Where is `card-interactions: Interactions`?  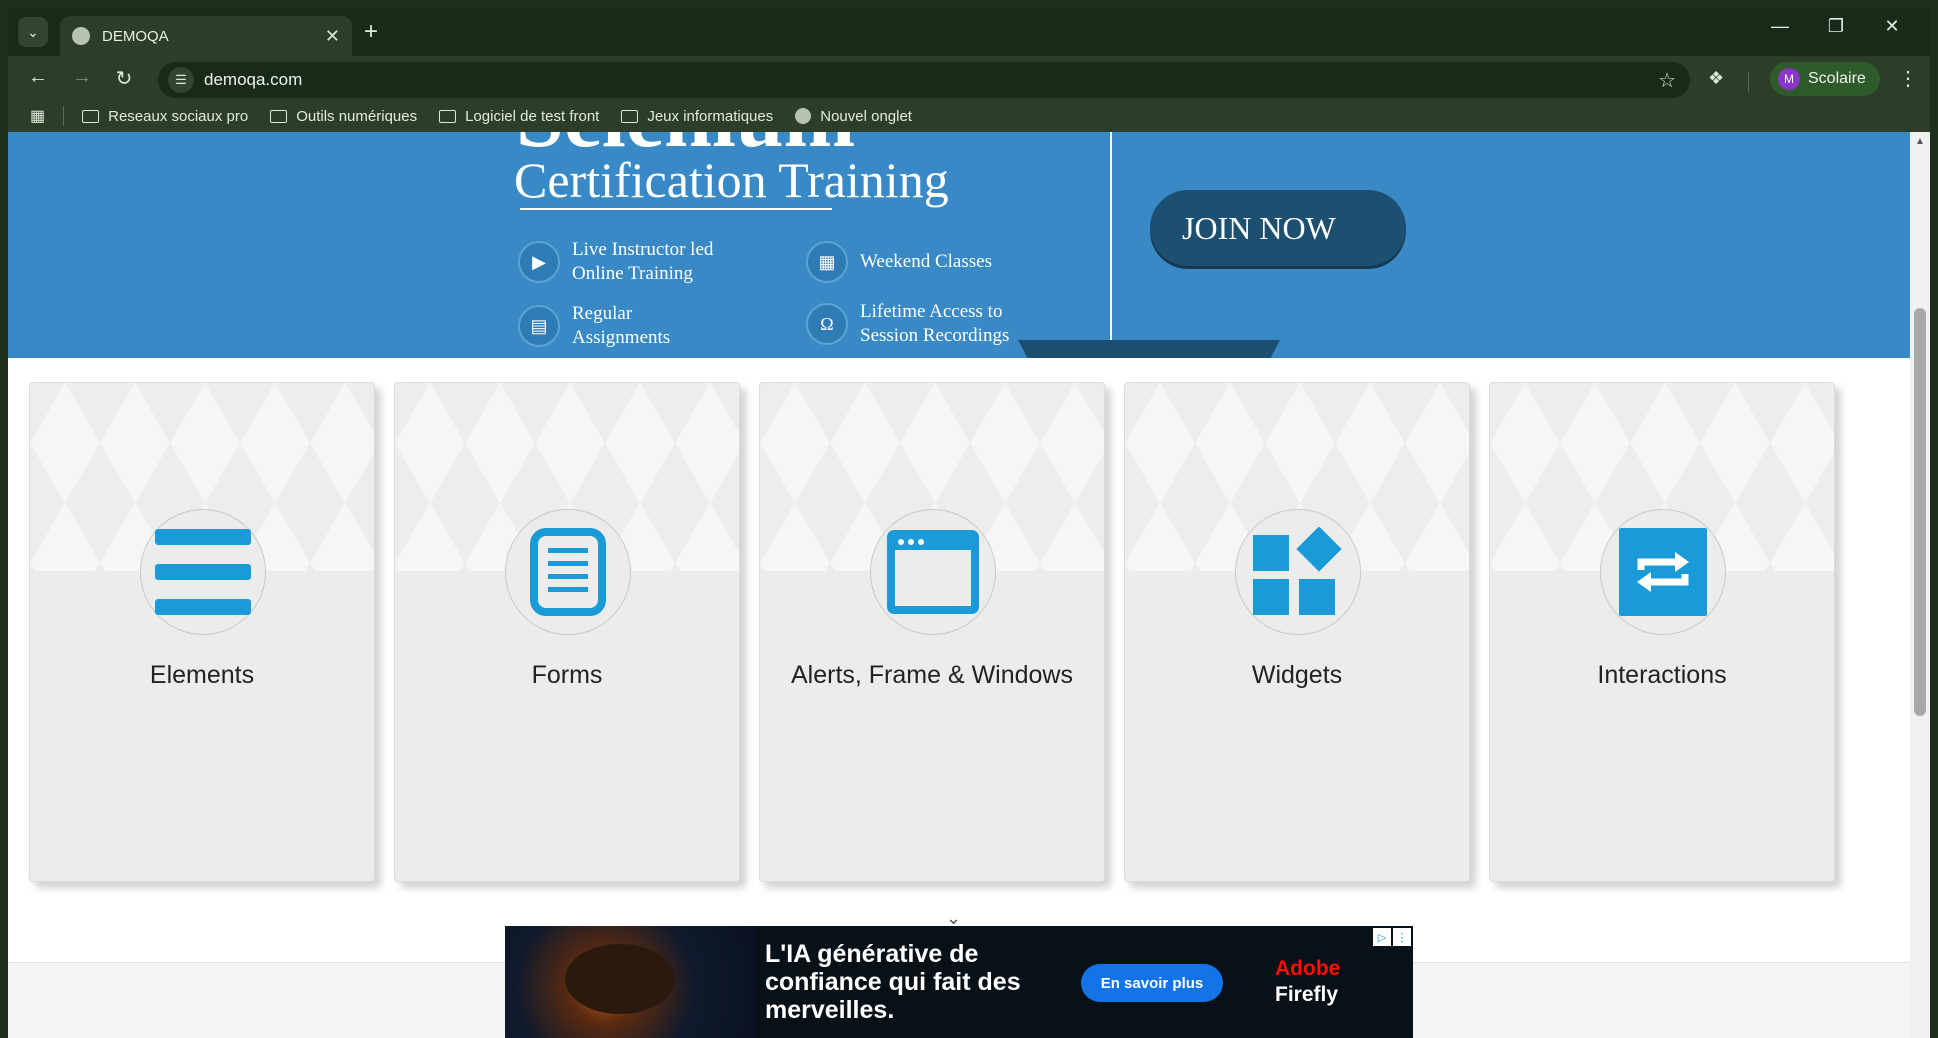 card-interactions: Interactions is located at coordinates (1662, 632).